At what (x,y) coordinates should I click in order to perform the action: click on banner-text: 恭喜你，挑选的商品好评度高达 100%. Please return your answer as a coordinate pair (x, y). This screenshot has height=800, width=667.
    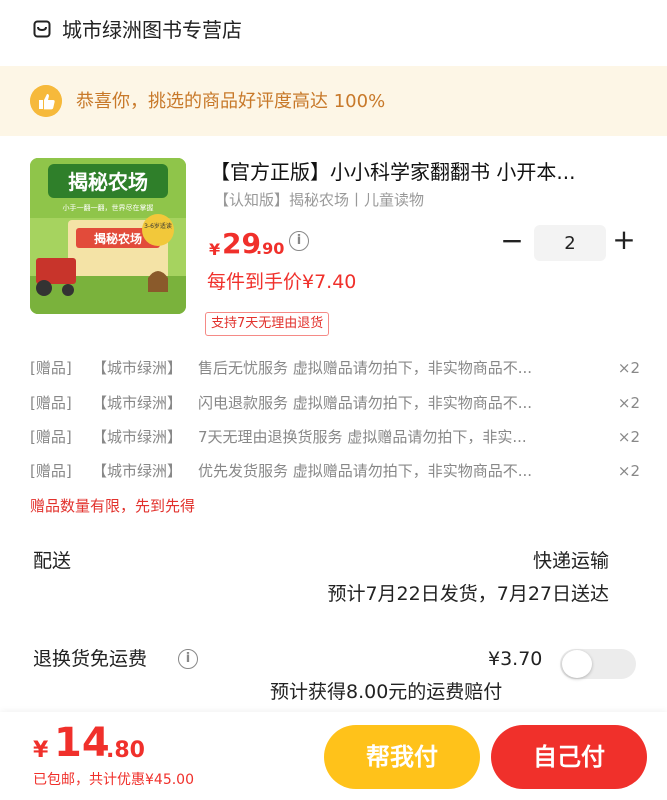
    Looking at the image, I should click on (231, 101).